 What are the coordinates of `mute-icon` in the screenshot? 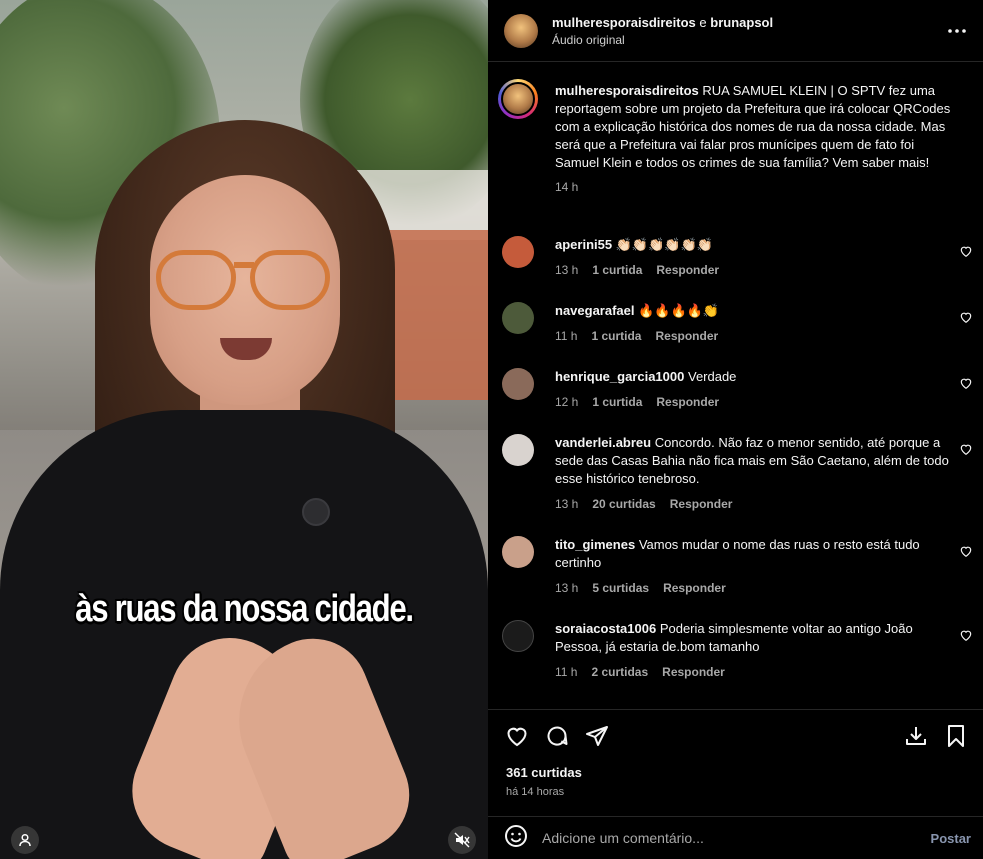 It's located at (462, 840).